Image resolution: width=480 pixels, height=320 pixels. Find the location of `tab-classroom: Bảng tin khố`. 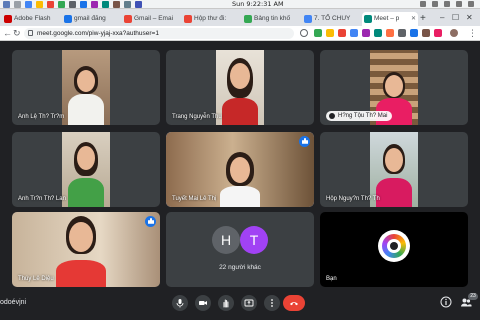

tab-classroom: Bảng tin khố is located at coordinates (270, 19).